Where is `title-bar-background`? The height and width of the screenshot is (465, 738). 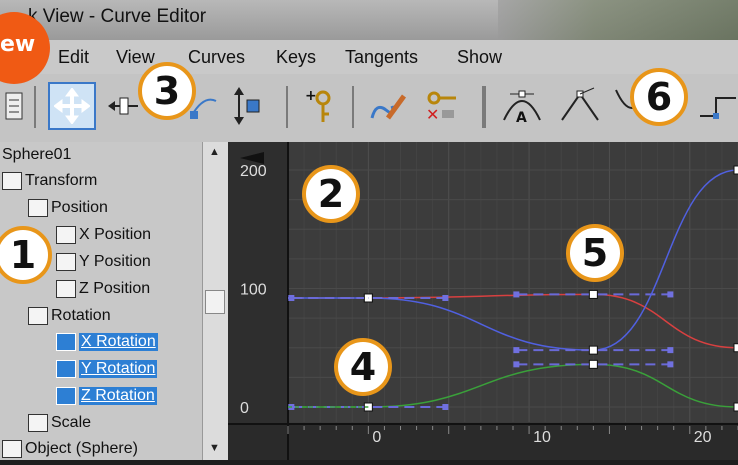 title-bar-background is located at coordinates (618, 20).